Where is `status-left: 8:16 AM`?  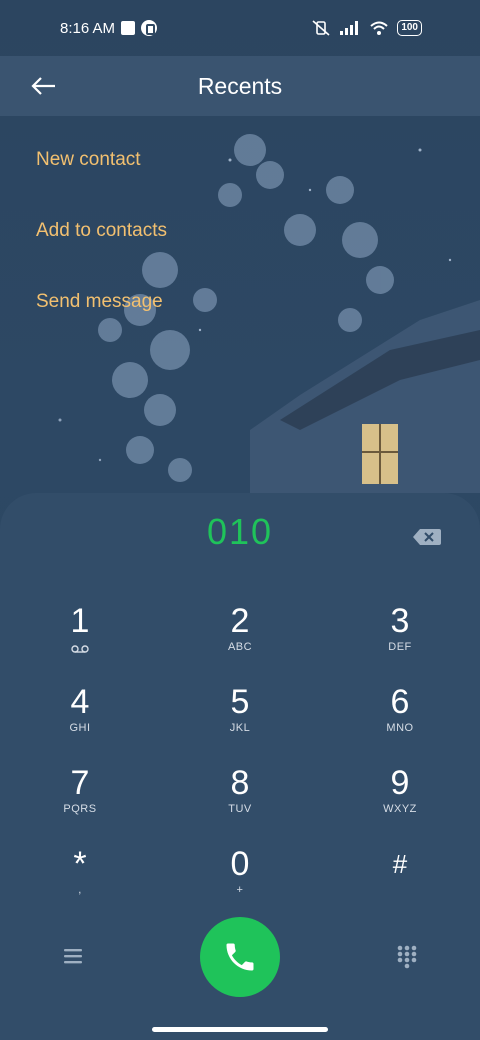 status-left: 8:16 AM is located at coordinates (109, 28).